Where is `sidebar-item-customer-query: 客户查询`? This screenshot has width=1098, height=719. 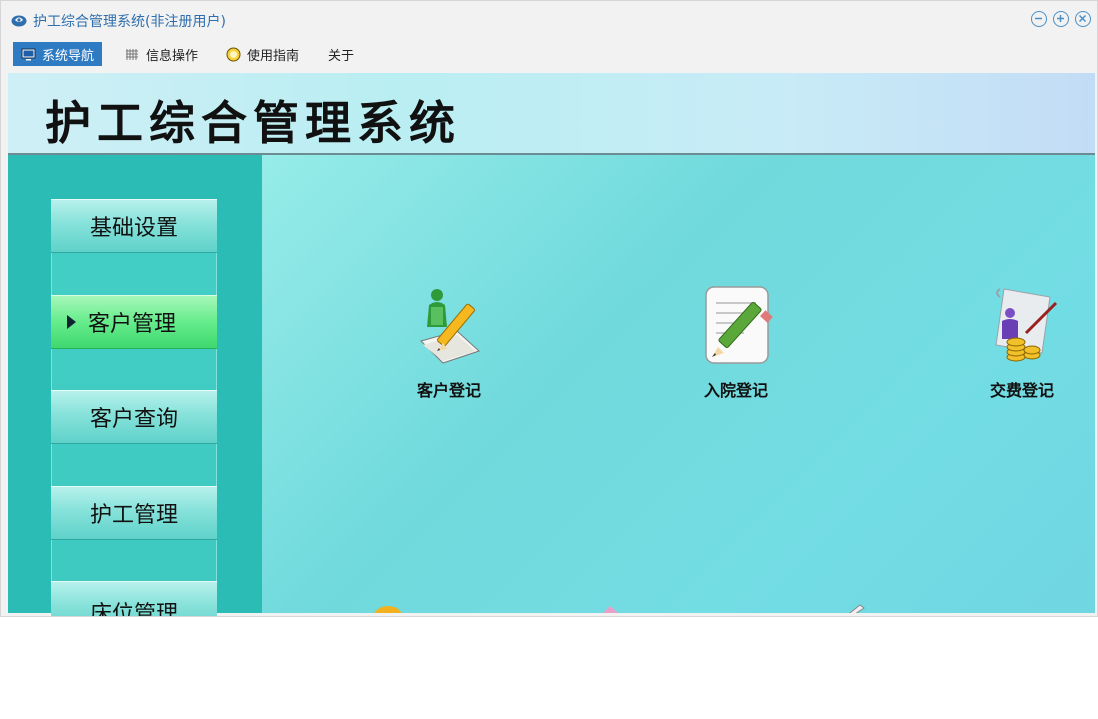
sidebar-item-customer-query: 客户查询 is located at coordinates (134, 417).